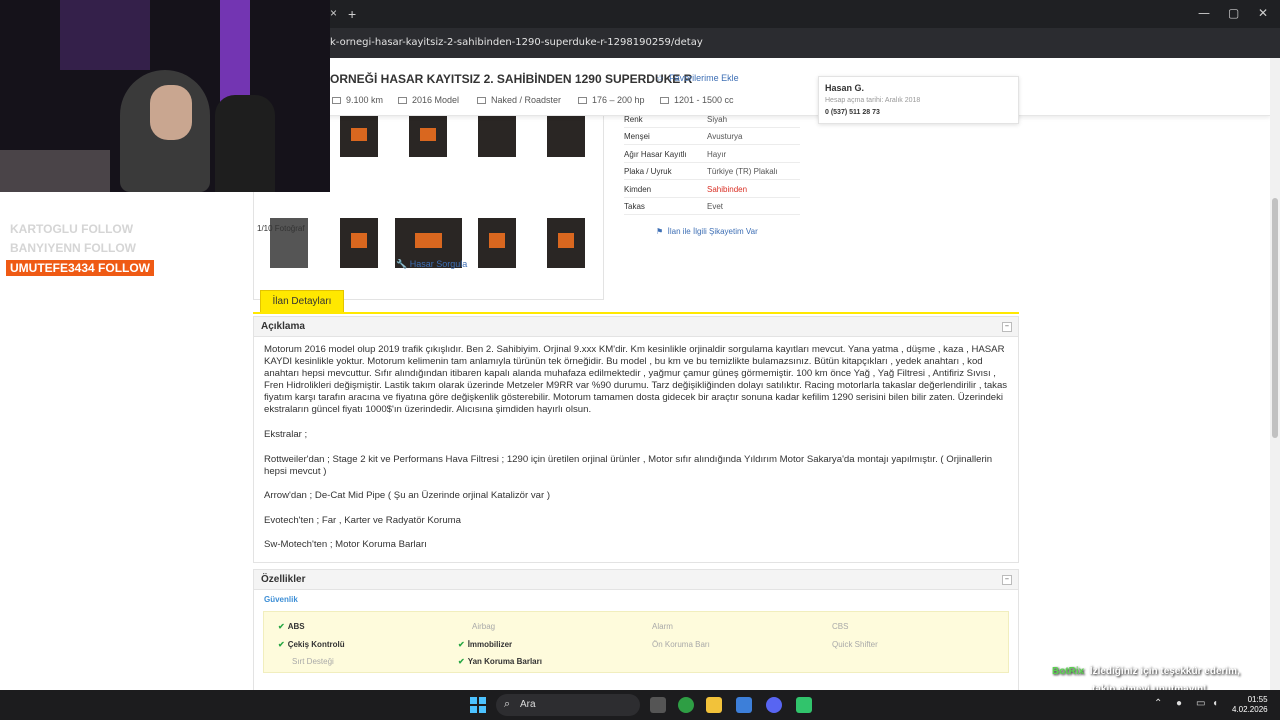  I want to click on feature-item: Alarm, so click(655, 626).